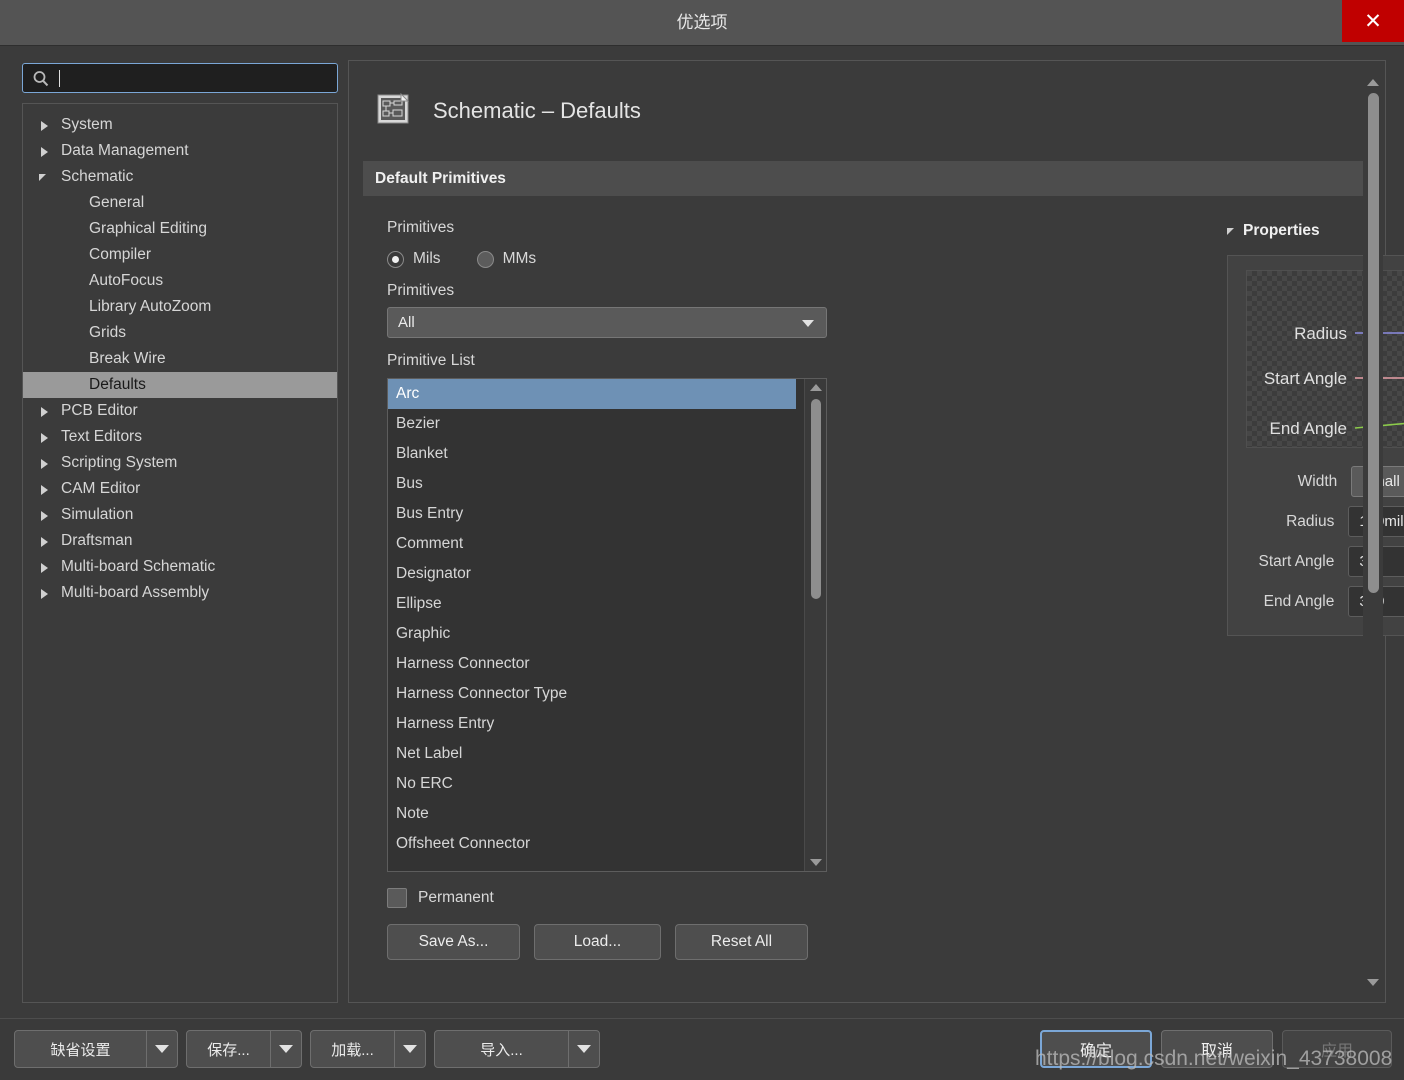  I want to click on sidebar-item-label: Data Management, so click(125, 150).